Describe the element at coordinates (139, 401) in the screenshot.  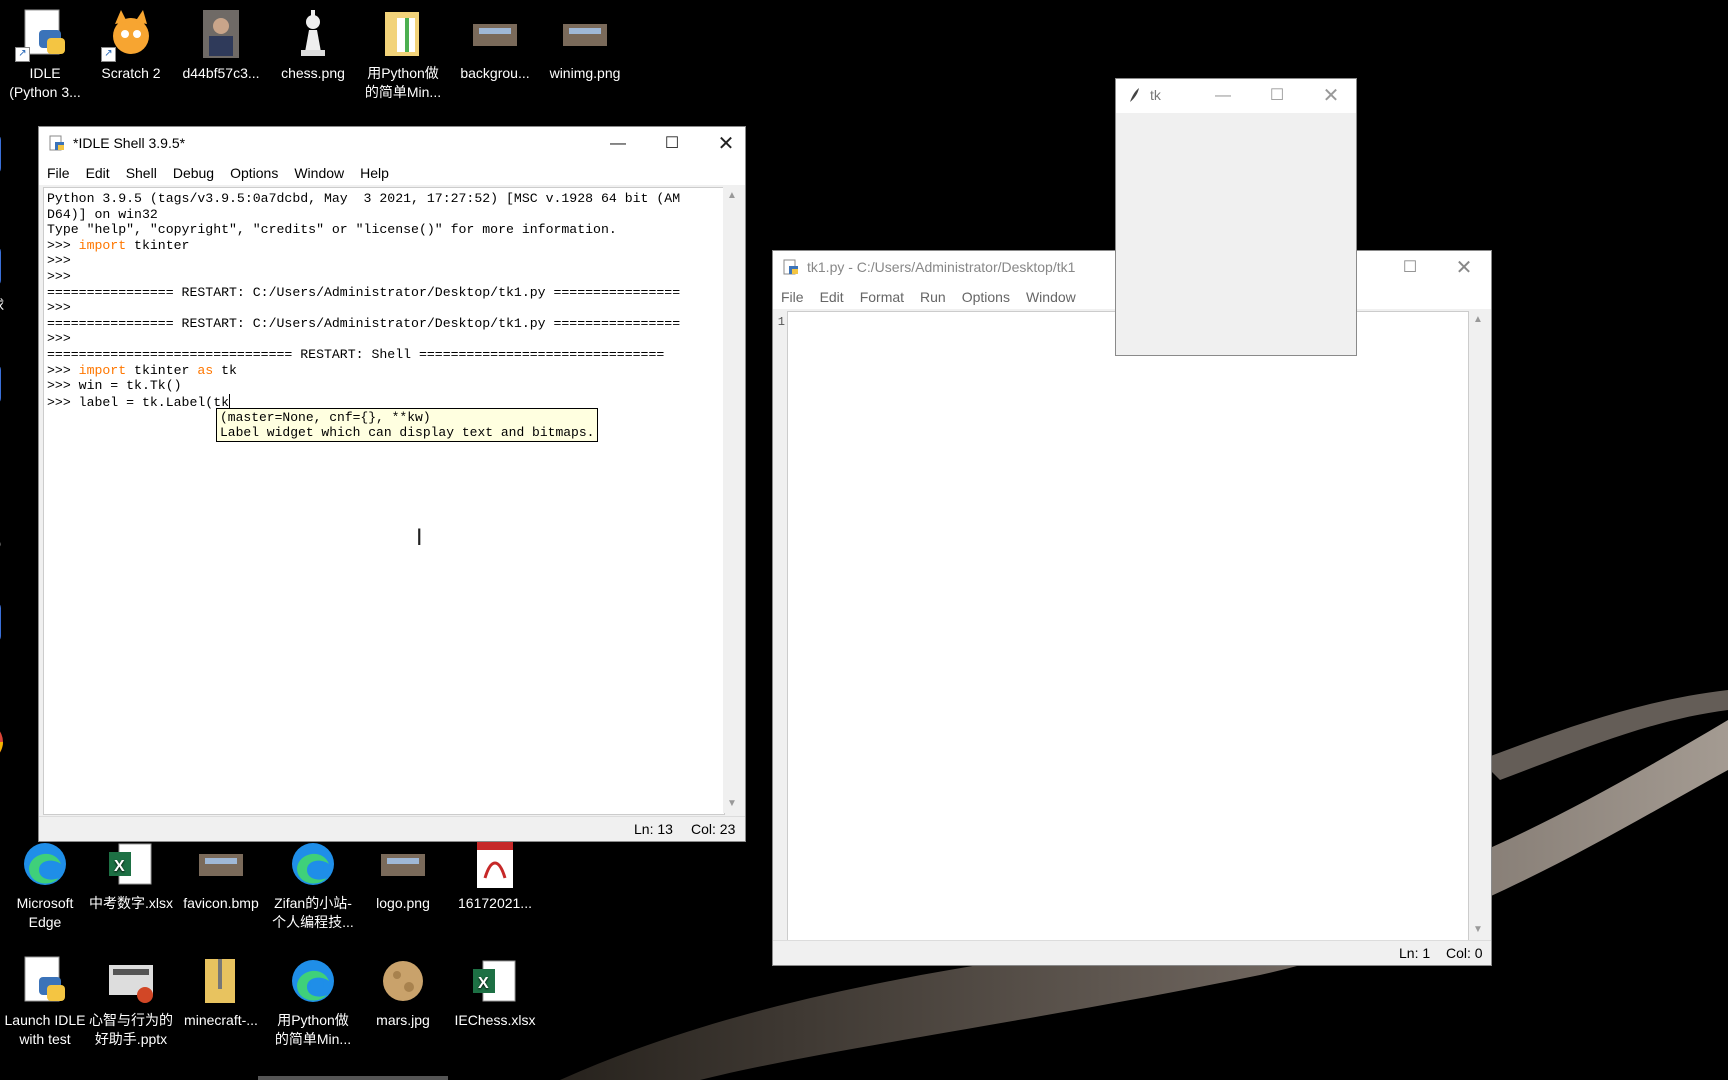
I see `shell-line: >>> label = tk.Label(tk` at that location.